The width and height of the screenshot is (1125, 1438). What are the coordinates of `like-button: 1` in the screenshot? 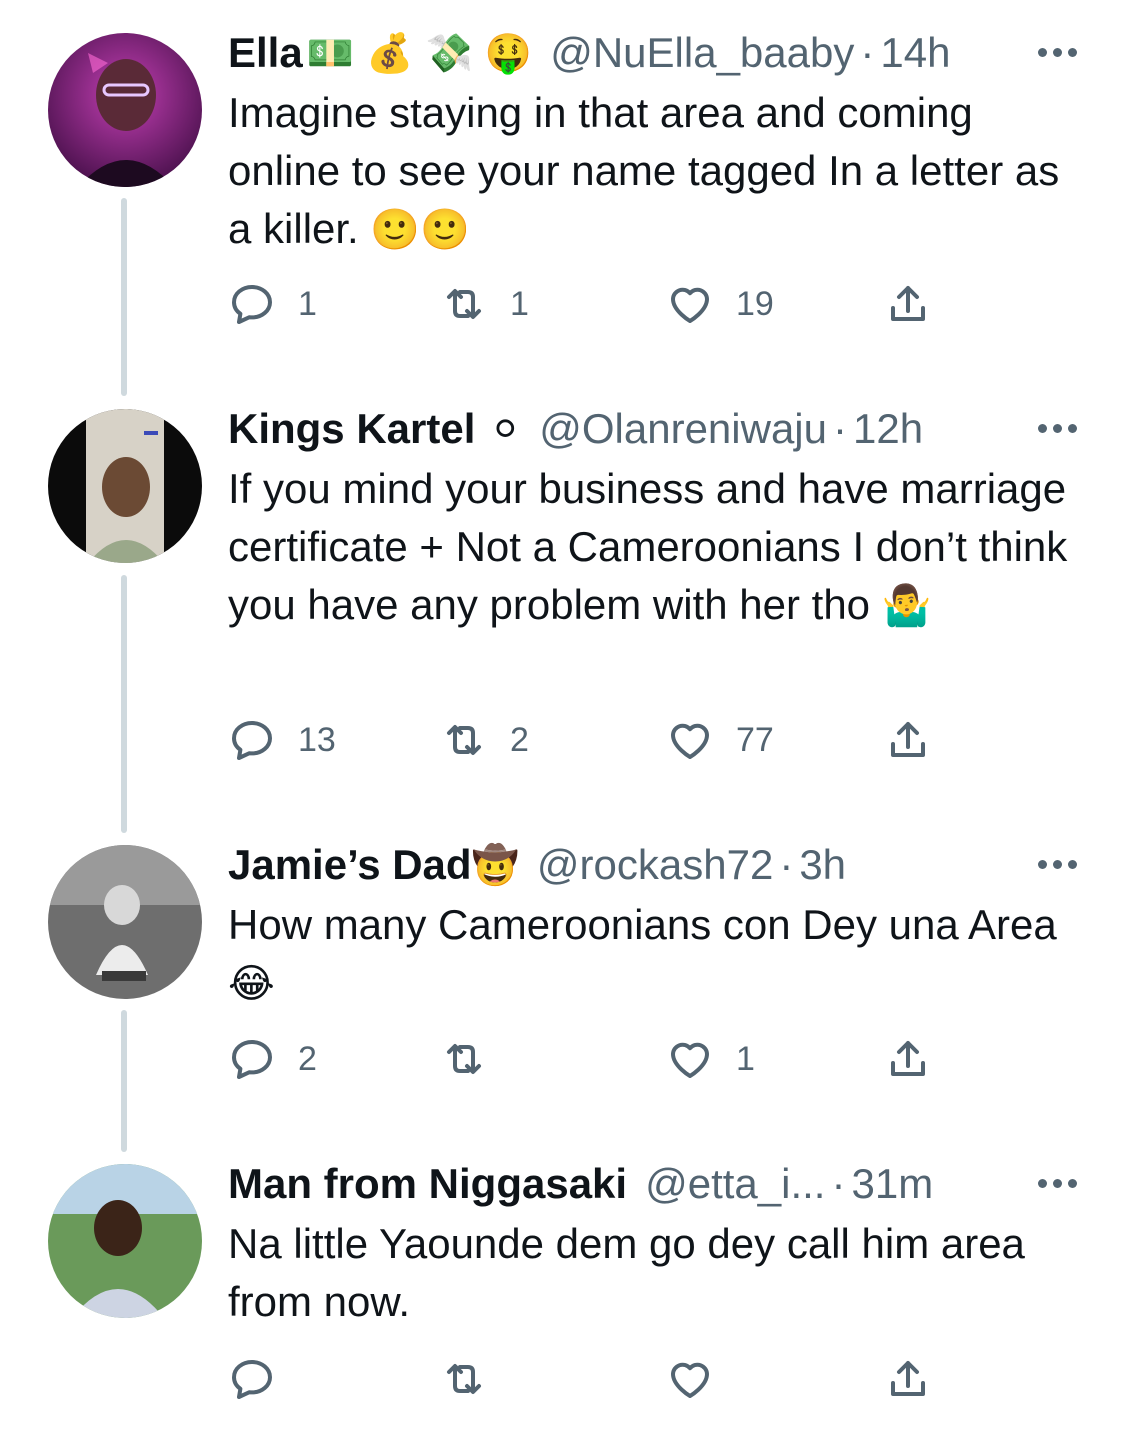 It's located at (710, 1059).